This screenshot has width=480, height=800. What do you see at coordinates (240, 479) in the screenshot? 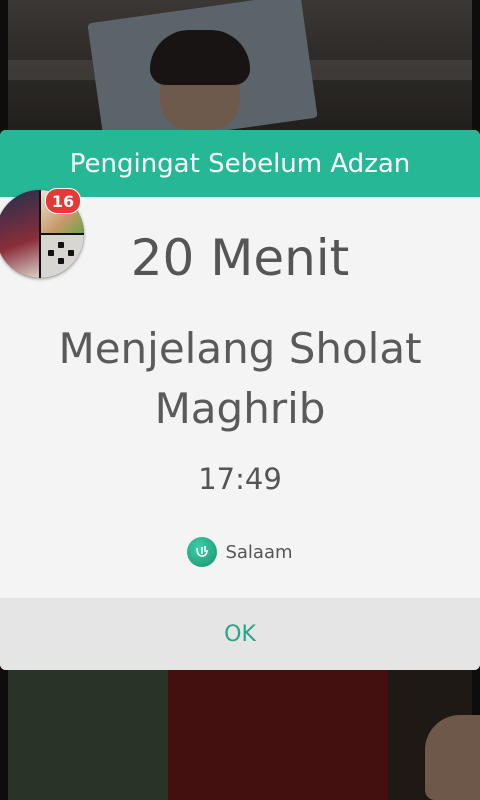
I see `prayer-time: 17:49` at bounding box center [240, 479].